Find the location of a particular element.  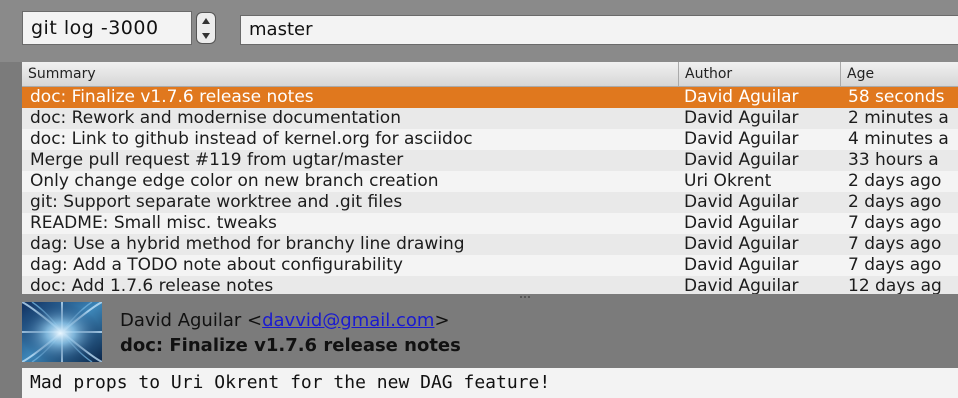

age-cell: 58 seconds is located at coordinates (896, 97).